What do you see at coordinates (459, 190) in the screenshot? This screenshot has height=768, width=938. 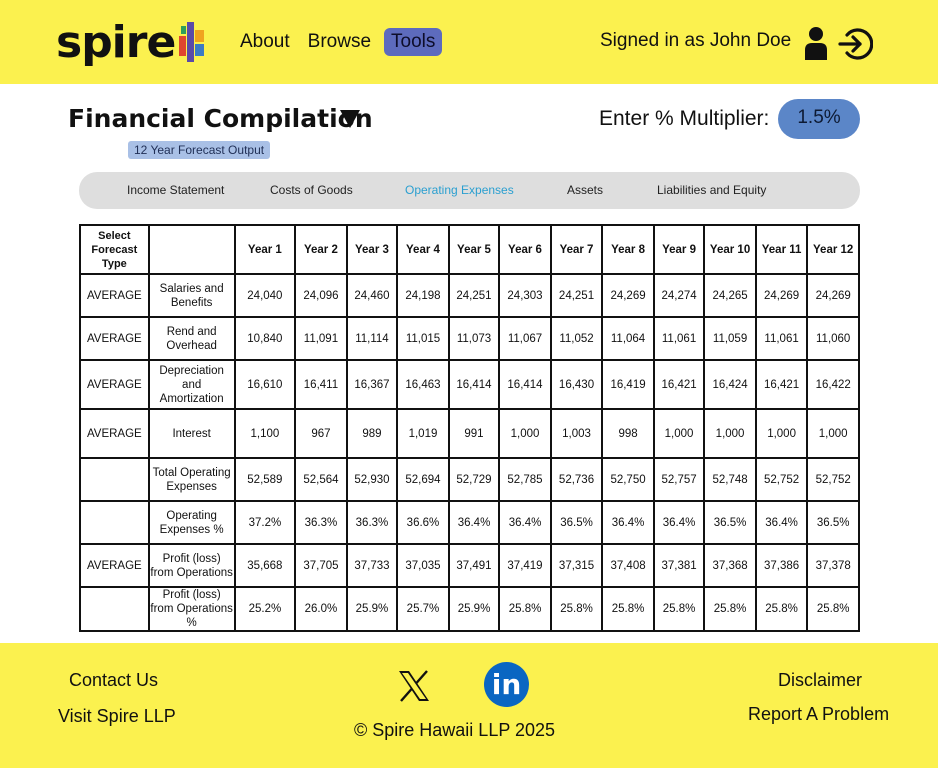 I see `tab-operating-expenses: Operating Expenses` at bounding box center [459, 190].